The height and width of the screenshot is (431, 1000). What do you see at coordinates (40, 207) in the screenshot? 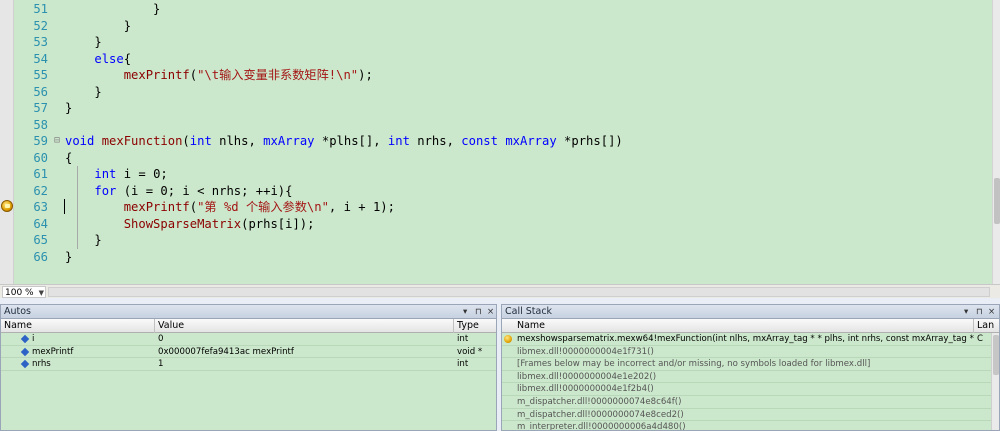
I see `line-number: 63` at bounding box center [40, 207].